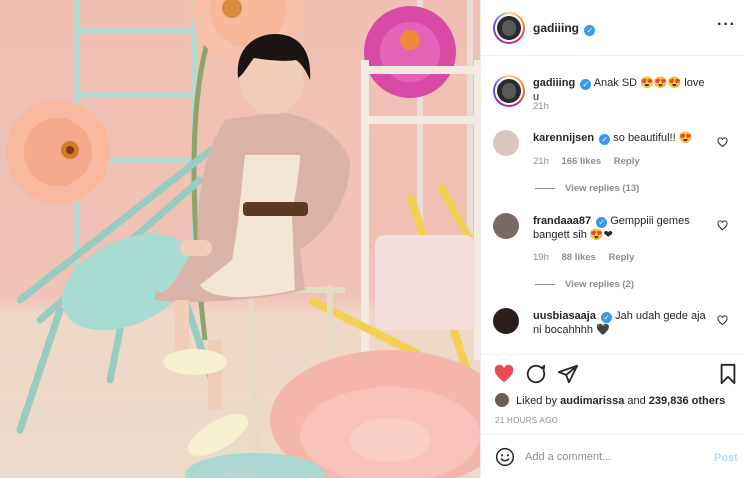 The width and height of the screenshot is (745, 478). Describe the element at coordinates (592, 401) in the screenshot. I see `liked-by-user: audimarissa` at that location.